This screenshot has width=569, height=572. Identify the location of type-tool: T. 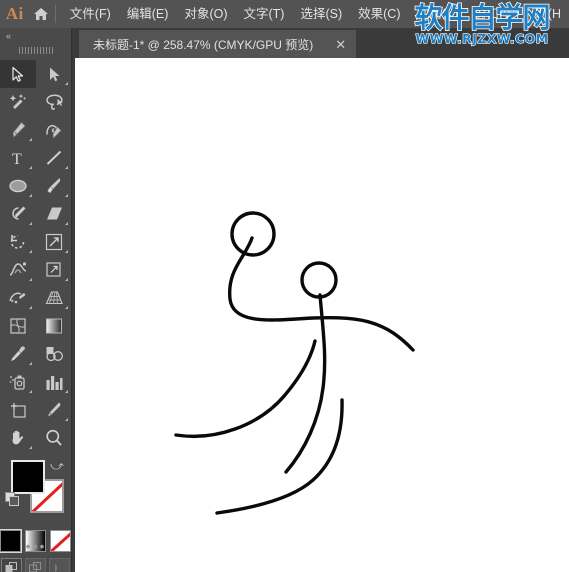
(18, 158).